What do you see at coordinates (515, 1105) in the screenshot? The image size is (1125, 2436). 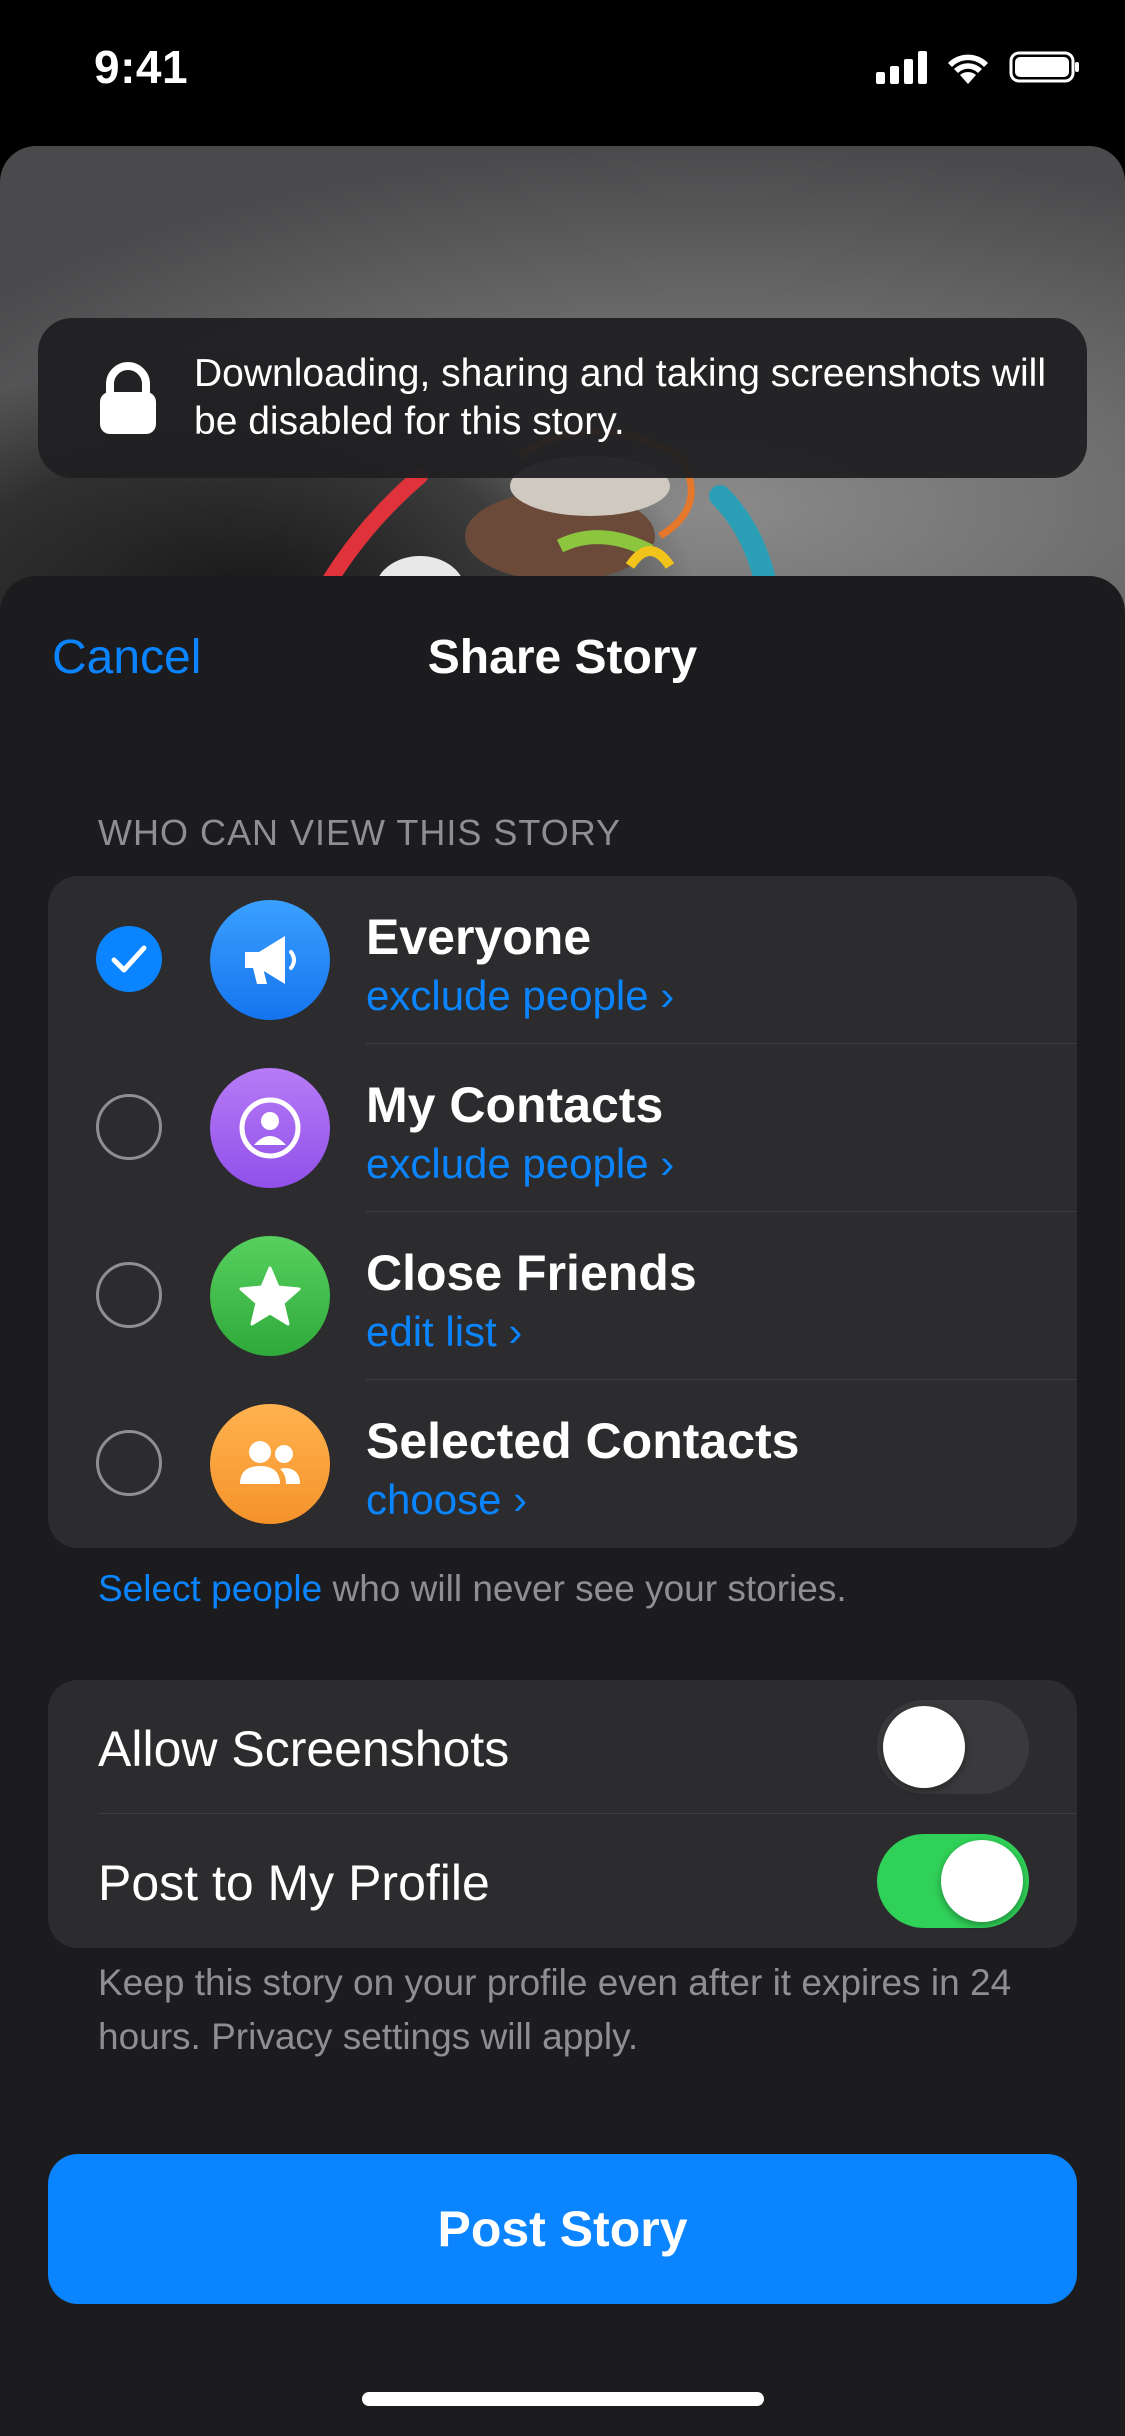 I see `option-title: My Contacts` at bounding box center [515, 1105].